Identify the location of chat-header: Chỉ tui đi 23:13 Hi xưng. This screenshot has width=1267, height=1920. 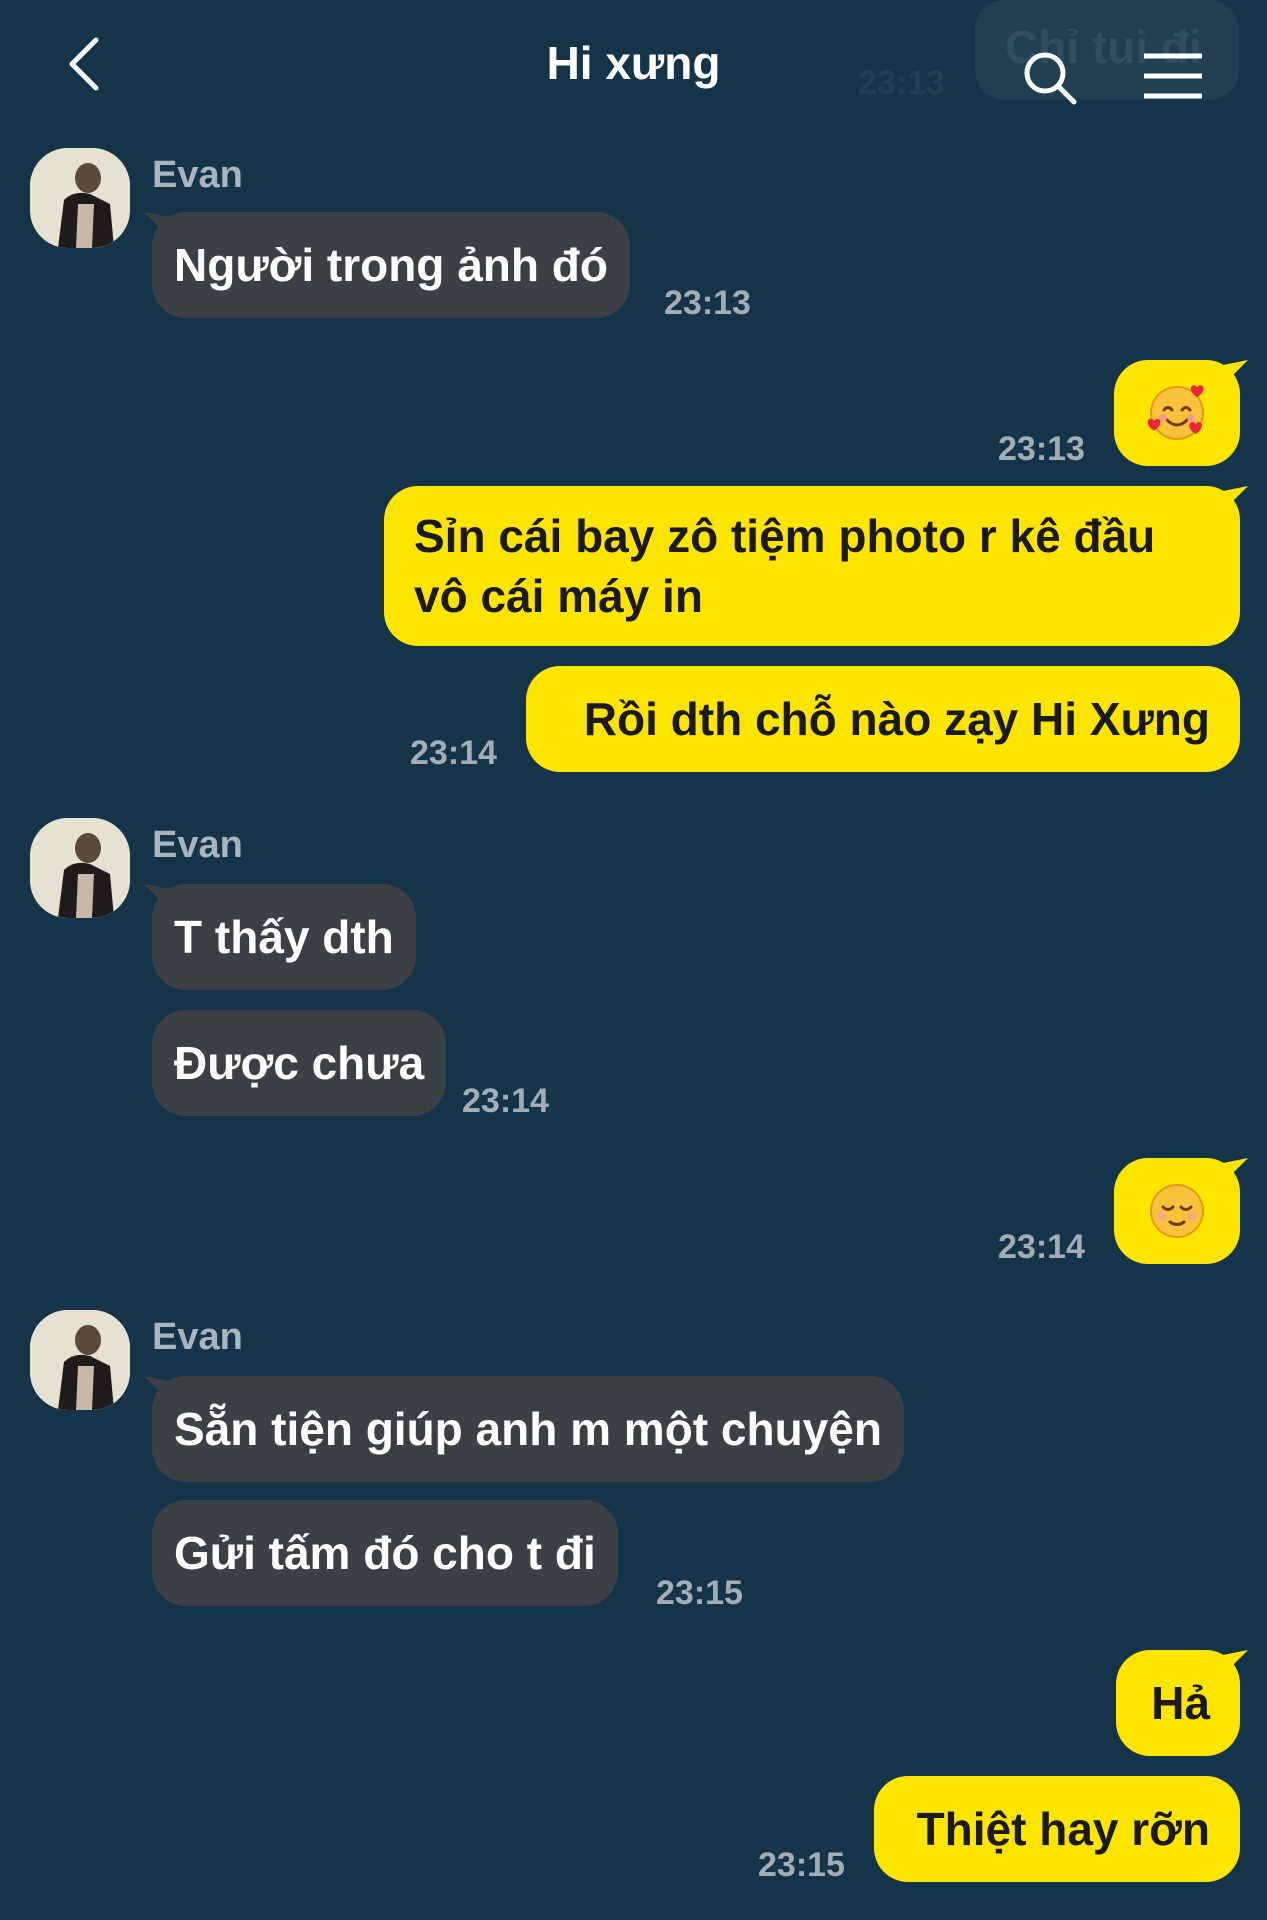
(633, 65).